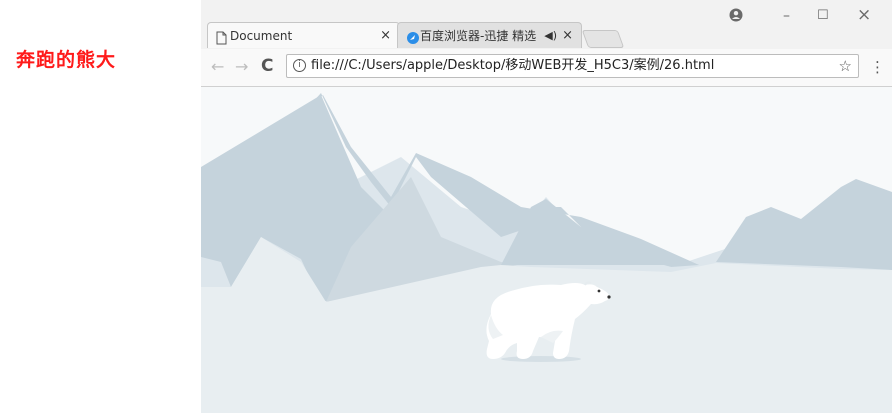  Describe the element at coordinates (786, 16) in the screenshot. I see `minimize-icon: –` at that location.